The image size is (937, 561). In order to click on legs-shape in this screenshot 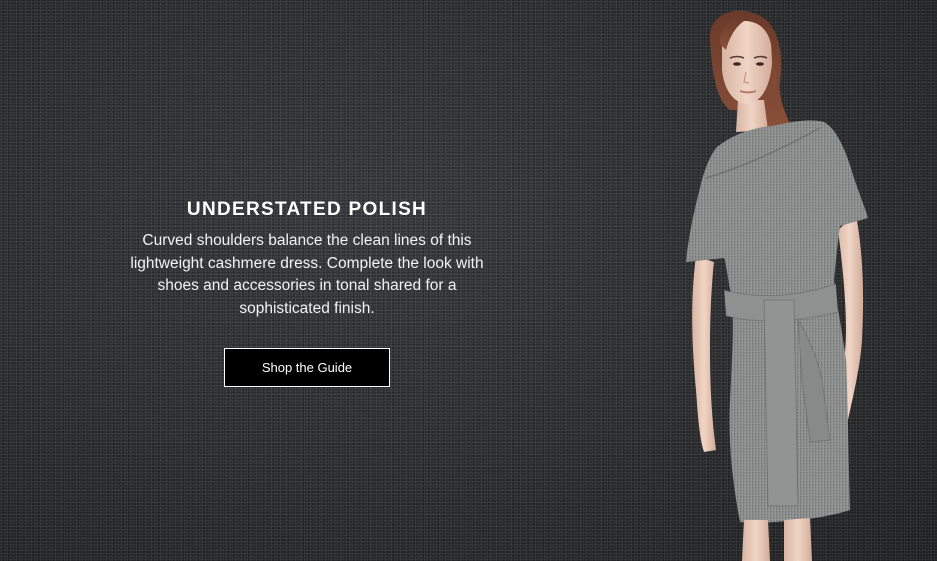, I will do `click(756, 540)`.